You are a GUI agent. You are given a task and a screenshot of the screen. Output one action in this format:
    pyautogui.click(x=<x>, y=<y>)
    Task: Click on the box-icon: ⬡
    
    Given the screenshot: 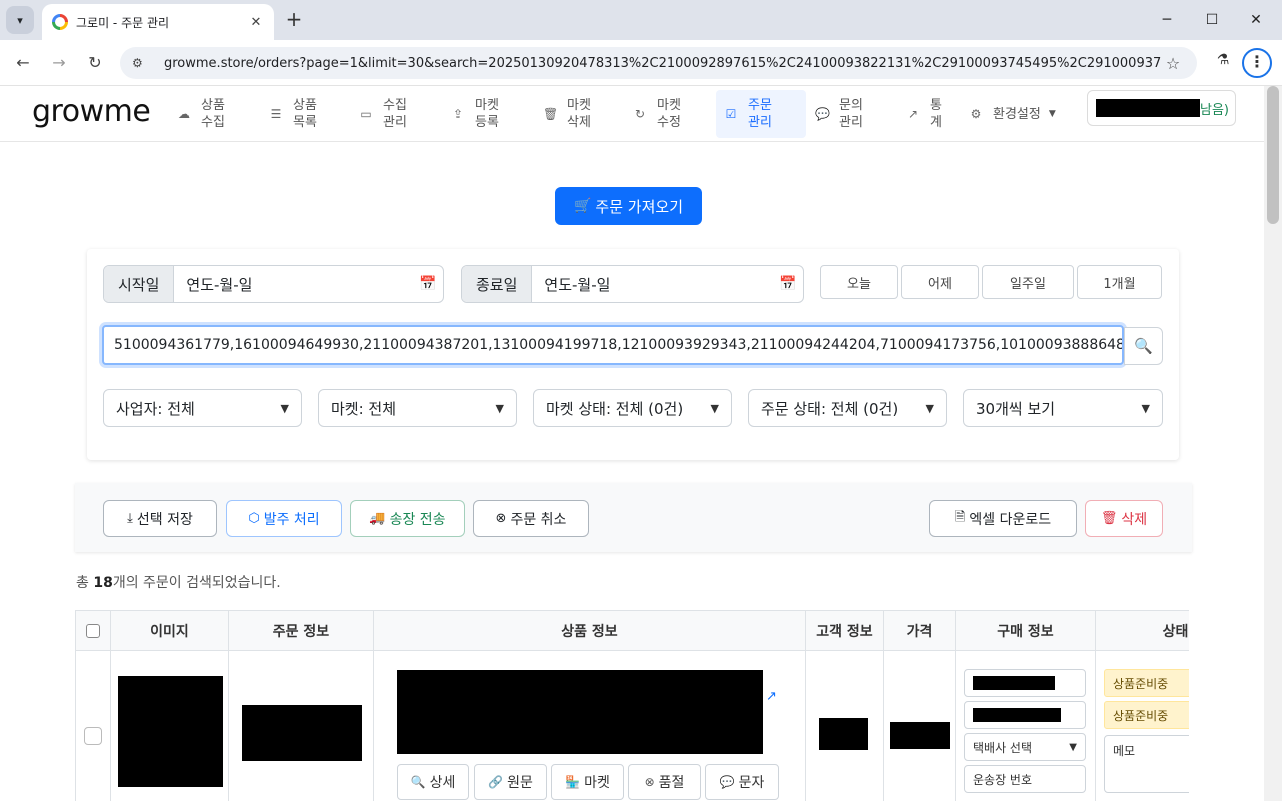 What is the action you would take?
    pyautogui.click(x=254, y=518)
    